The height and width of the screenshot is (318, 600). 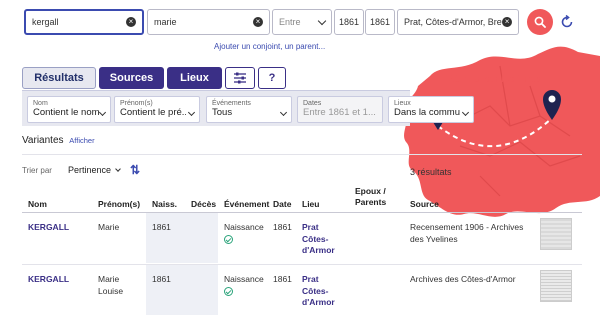 I want to click on result-count: 3 résultats, so click(x=431, y=172).